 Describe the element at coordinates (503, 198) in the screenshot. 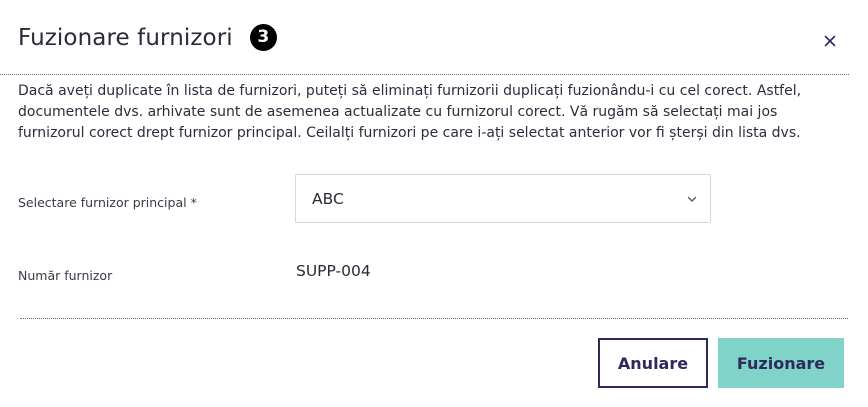

I see `primary-supplier-select: ABC` at that location.